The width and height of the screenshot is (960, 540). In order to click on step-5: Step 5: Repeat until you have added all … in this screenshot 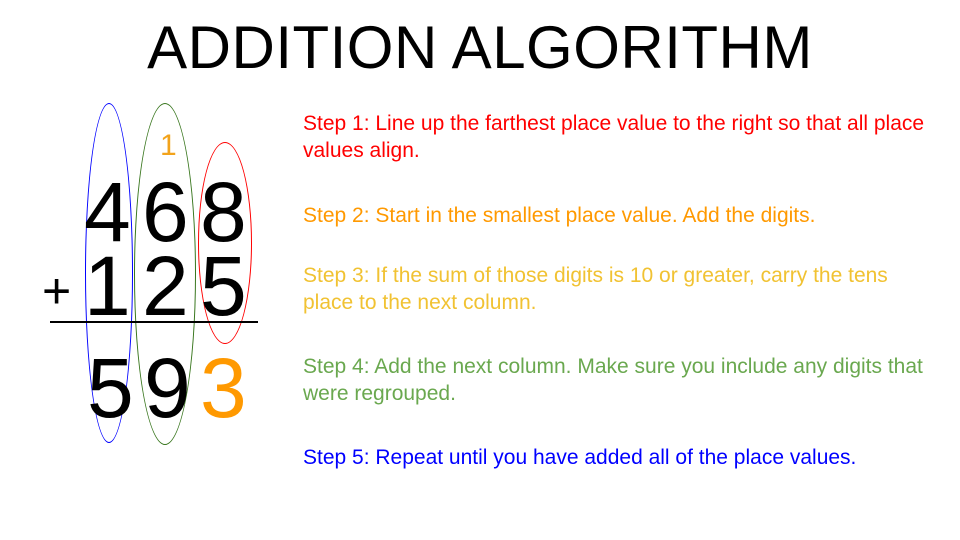, I will do `click(580, 457)`.